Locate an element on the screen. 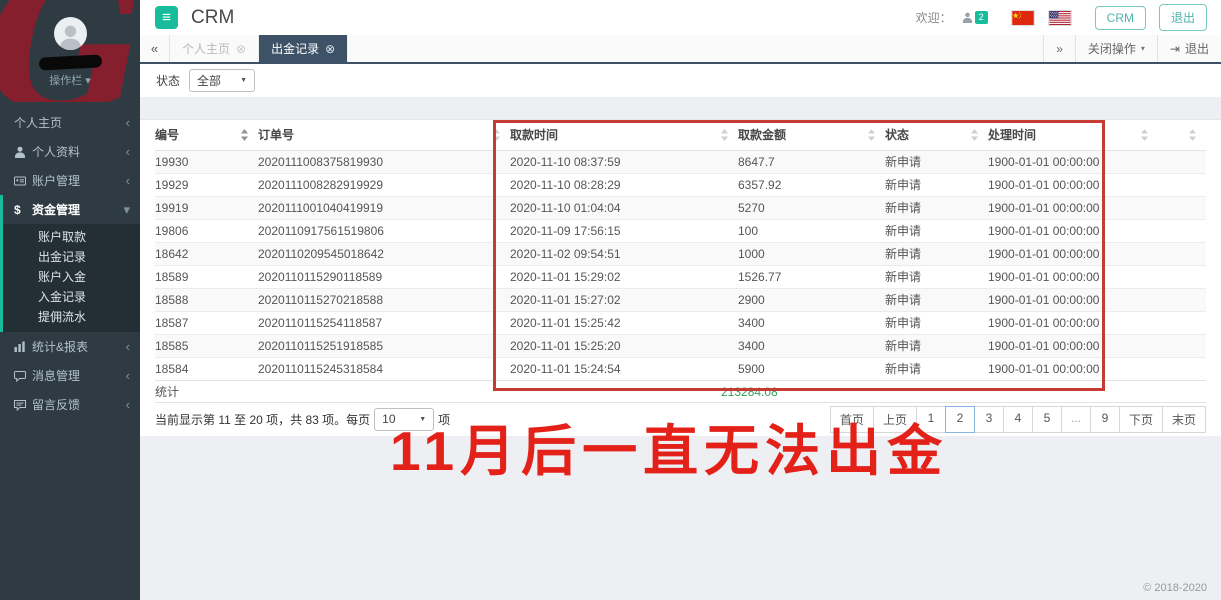 This screenshot has width=1221, height=600. page-button: 9 is located at coordinates (1104, 419).